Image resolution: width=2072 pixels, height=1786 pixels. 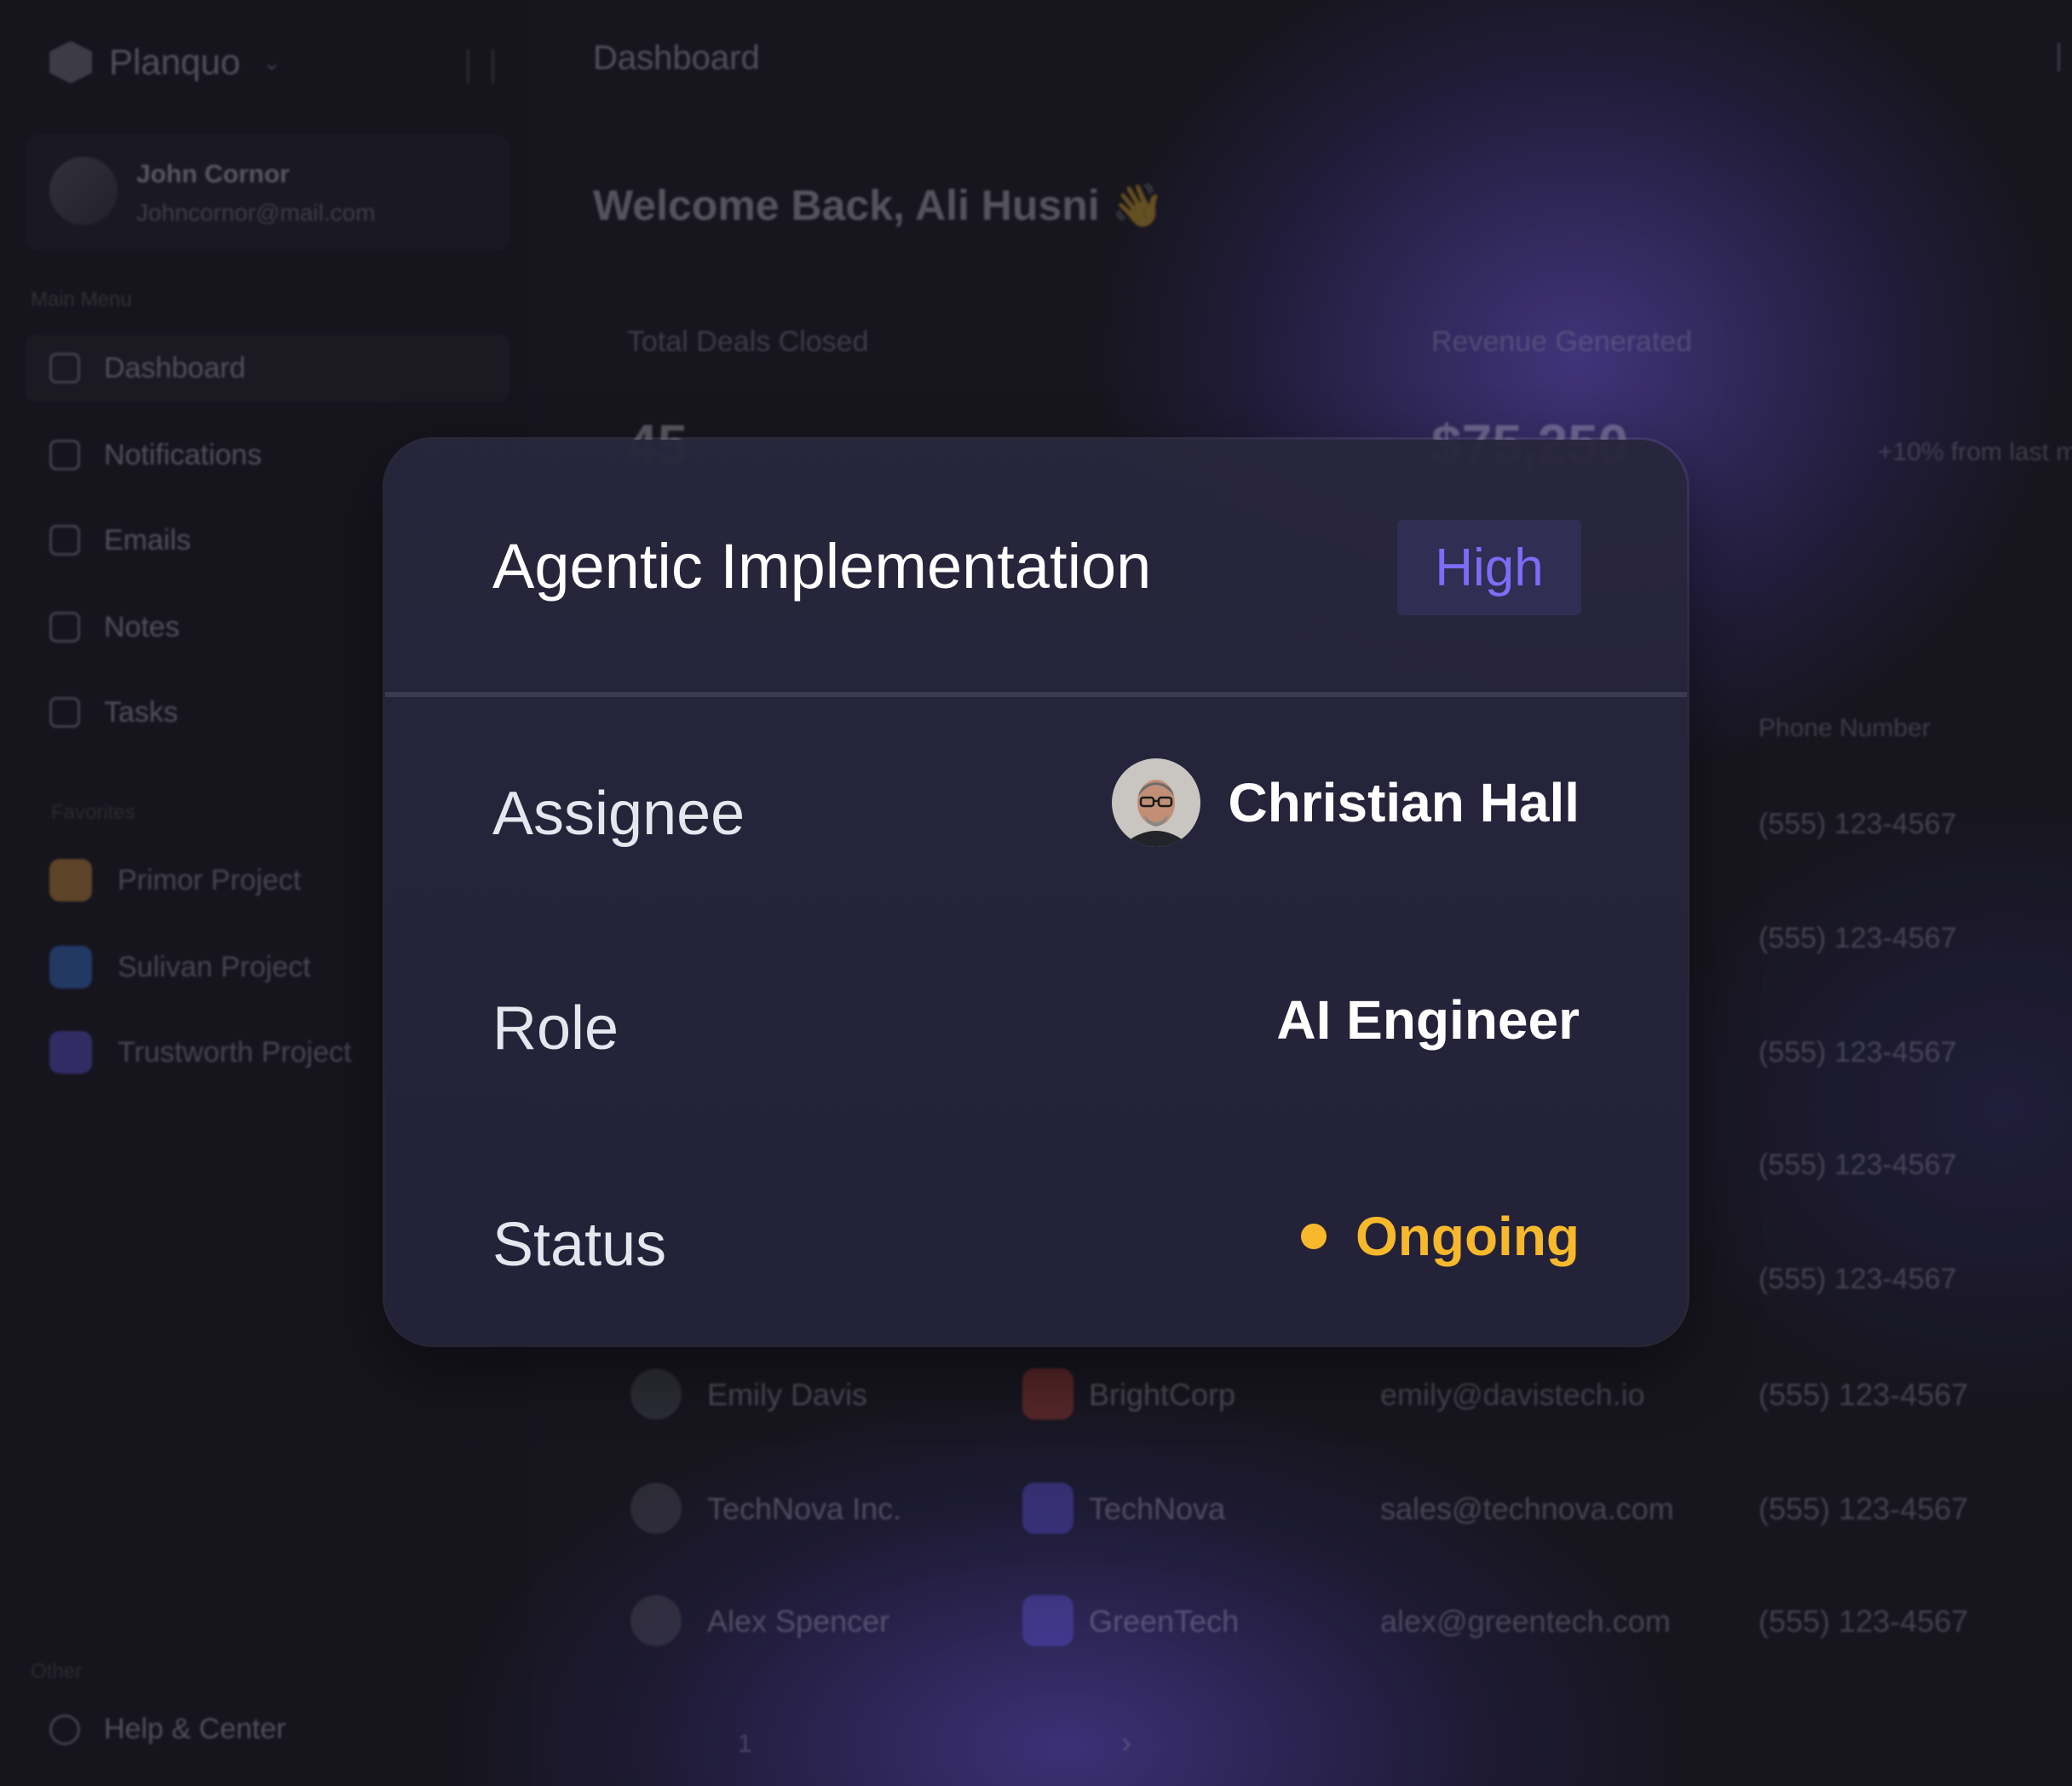 I want to click on help-icon, so click(x=64, y=1729).